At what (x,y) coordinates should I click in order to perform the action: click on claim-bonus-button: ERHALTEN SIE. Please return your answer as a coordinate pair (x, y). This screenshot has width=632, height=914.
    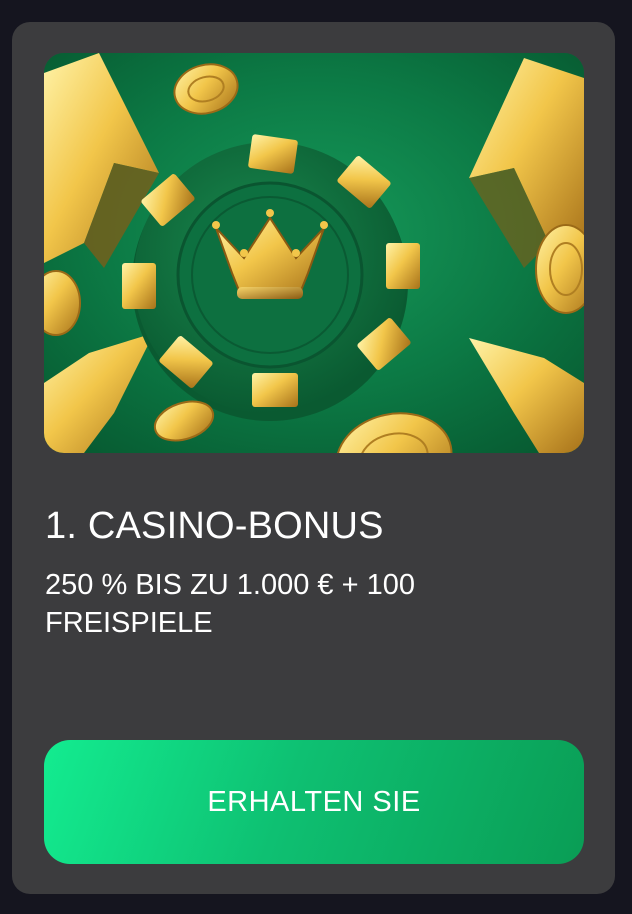
    Looking at the image, I should click on (314, 802).